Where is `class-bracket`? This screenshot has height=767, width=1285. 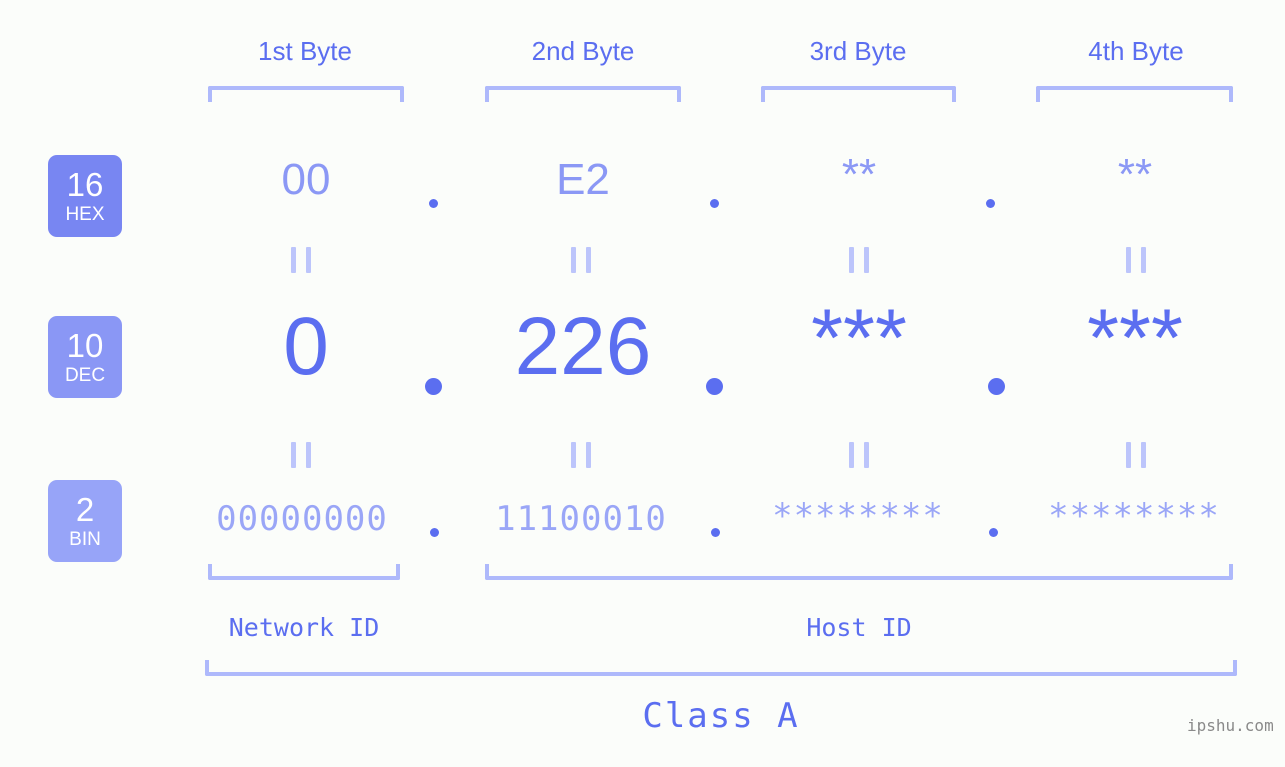 class-bracket is located at coordinates (721, 668).